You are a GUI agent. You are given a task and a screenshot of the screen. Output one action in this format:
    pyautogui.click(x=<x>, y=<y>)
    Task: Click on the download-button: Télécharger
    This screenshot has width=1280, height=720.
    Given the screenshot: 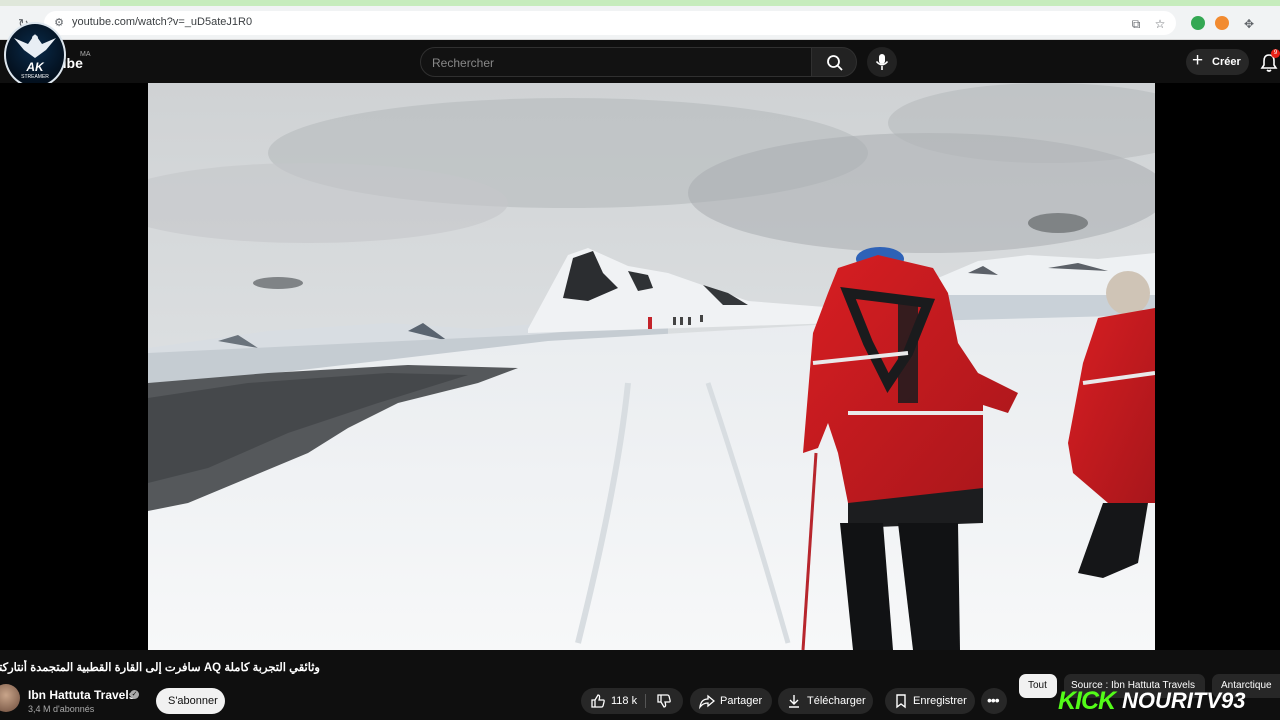 What is the action you would take?
    pyautogui.click(x=825, y=701)
    